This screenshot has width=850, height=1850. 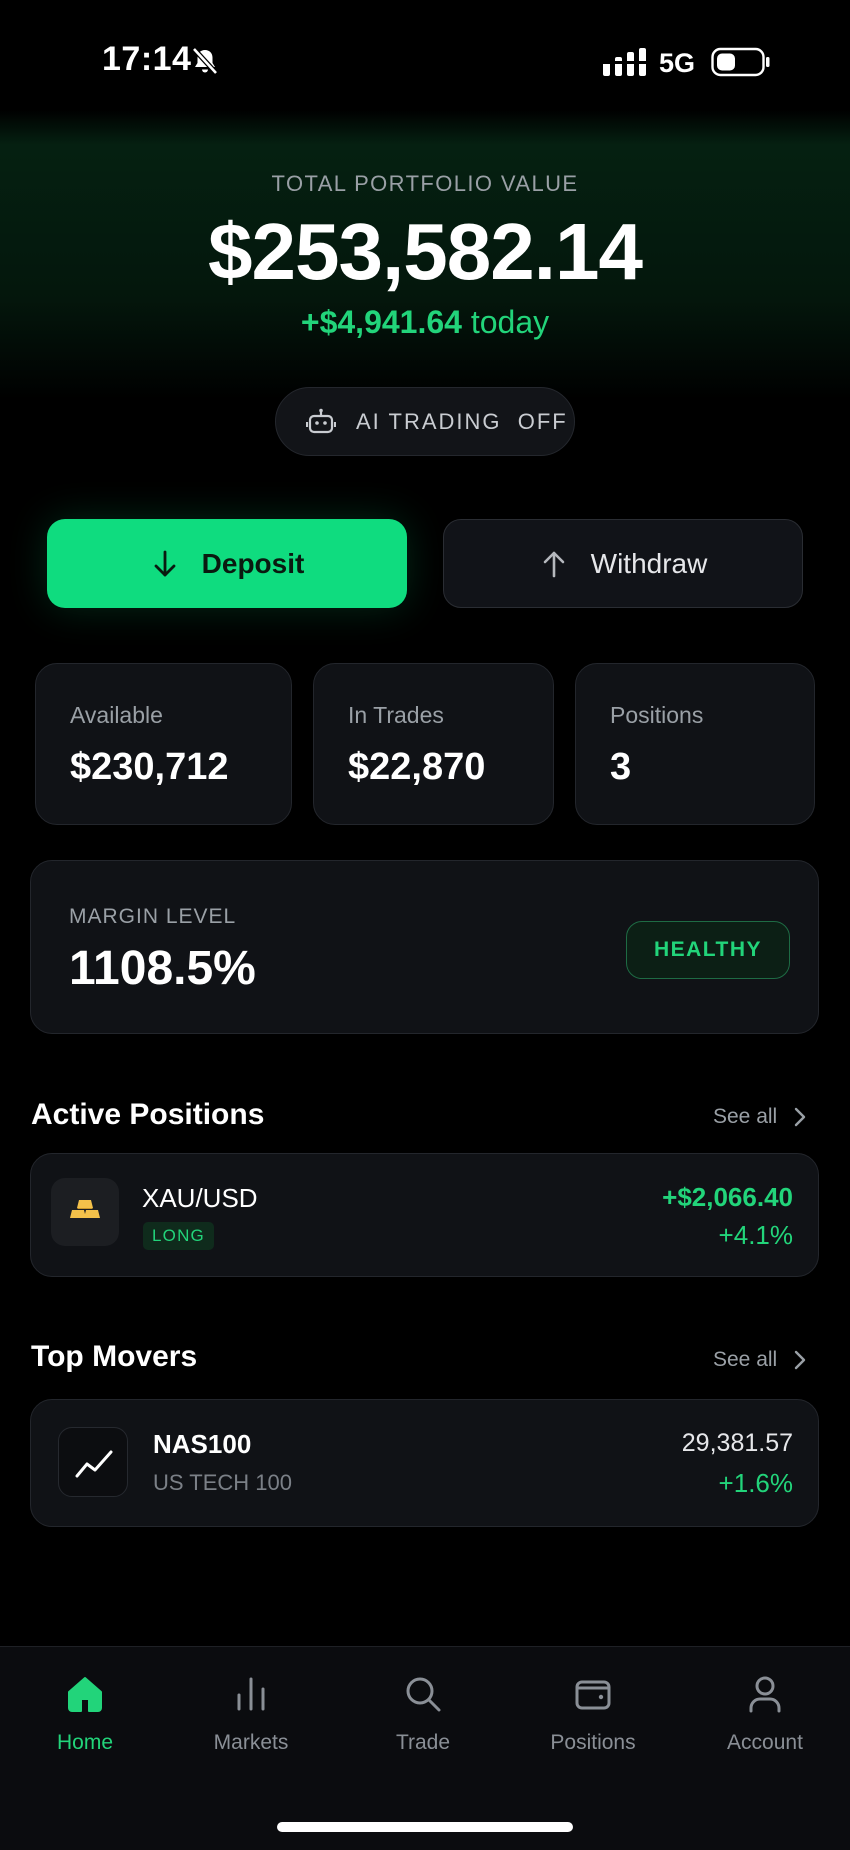 What do you see at coordinates (424, 1215) in the screenshot?
I see `position-row: XAU/USD LONG +$2,066.40 +4.1%` at bounding box center [424, 1215].